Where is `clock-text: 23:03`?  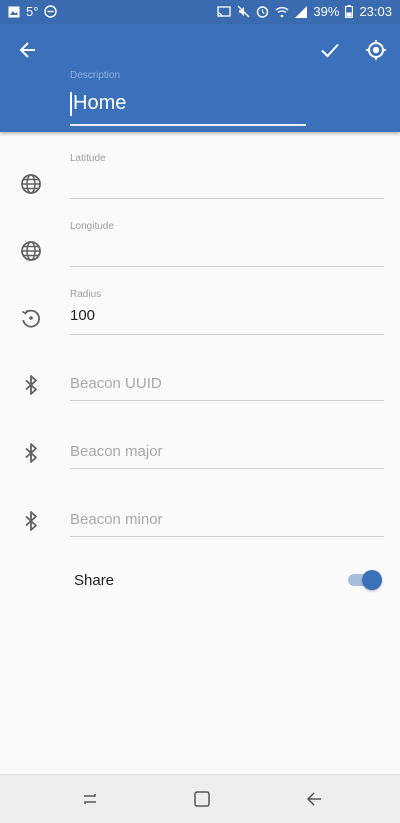
clock-text: 23:03 is located at coordinates (375, 11).